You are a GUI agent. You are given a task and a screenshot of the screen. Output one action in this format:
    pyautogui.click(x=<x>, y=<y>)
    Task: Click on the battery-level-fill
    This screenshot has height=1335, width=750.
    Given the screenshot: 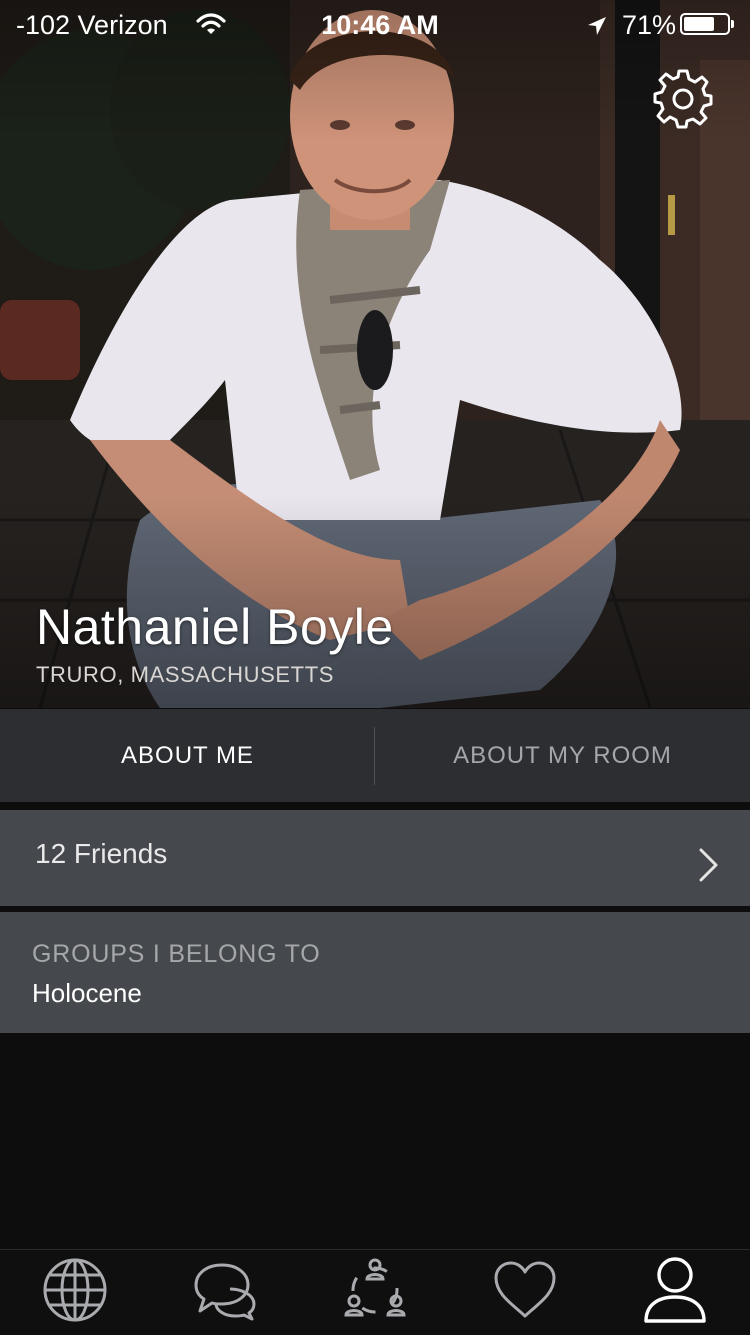 What is the action you would take?
    pyautogui.click(x=699, y=24)
    